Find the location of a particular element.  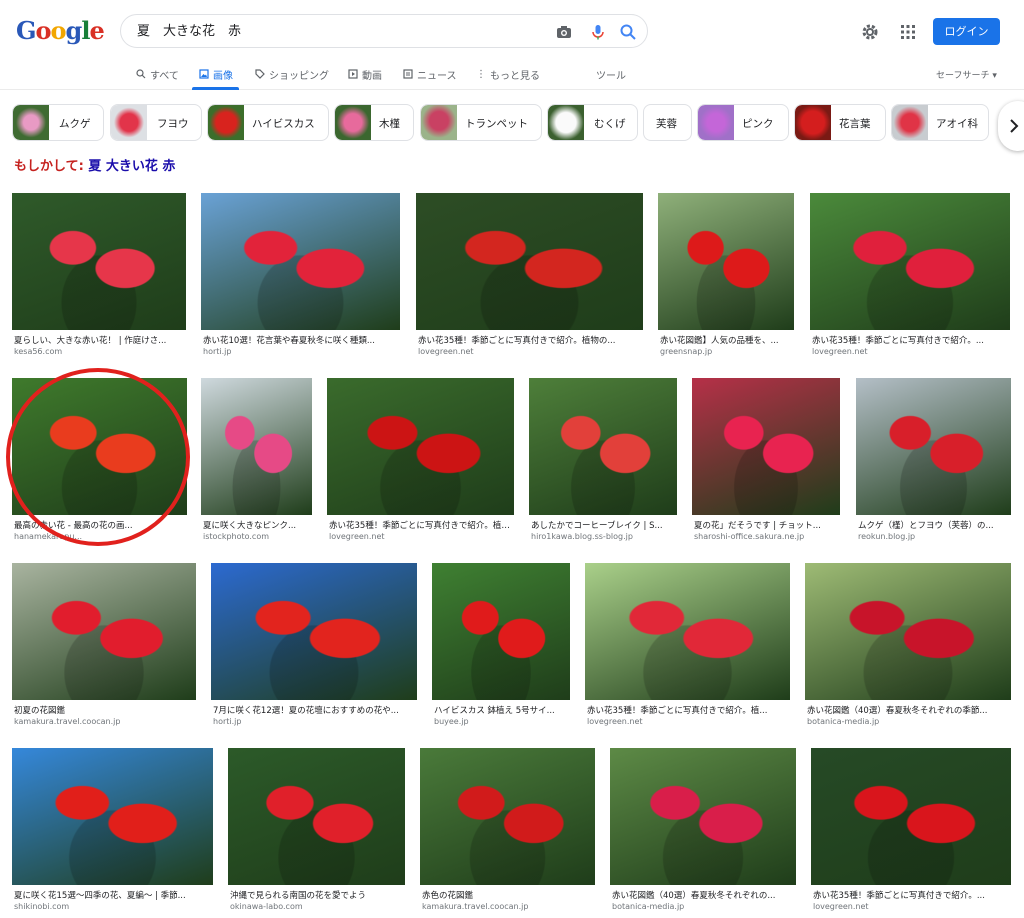

chip-label: 芙蓉 is located at coordinates (666, 124).